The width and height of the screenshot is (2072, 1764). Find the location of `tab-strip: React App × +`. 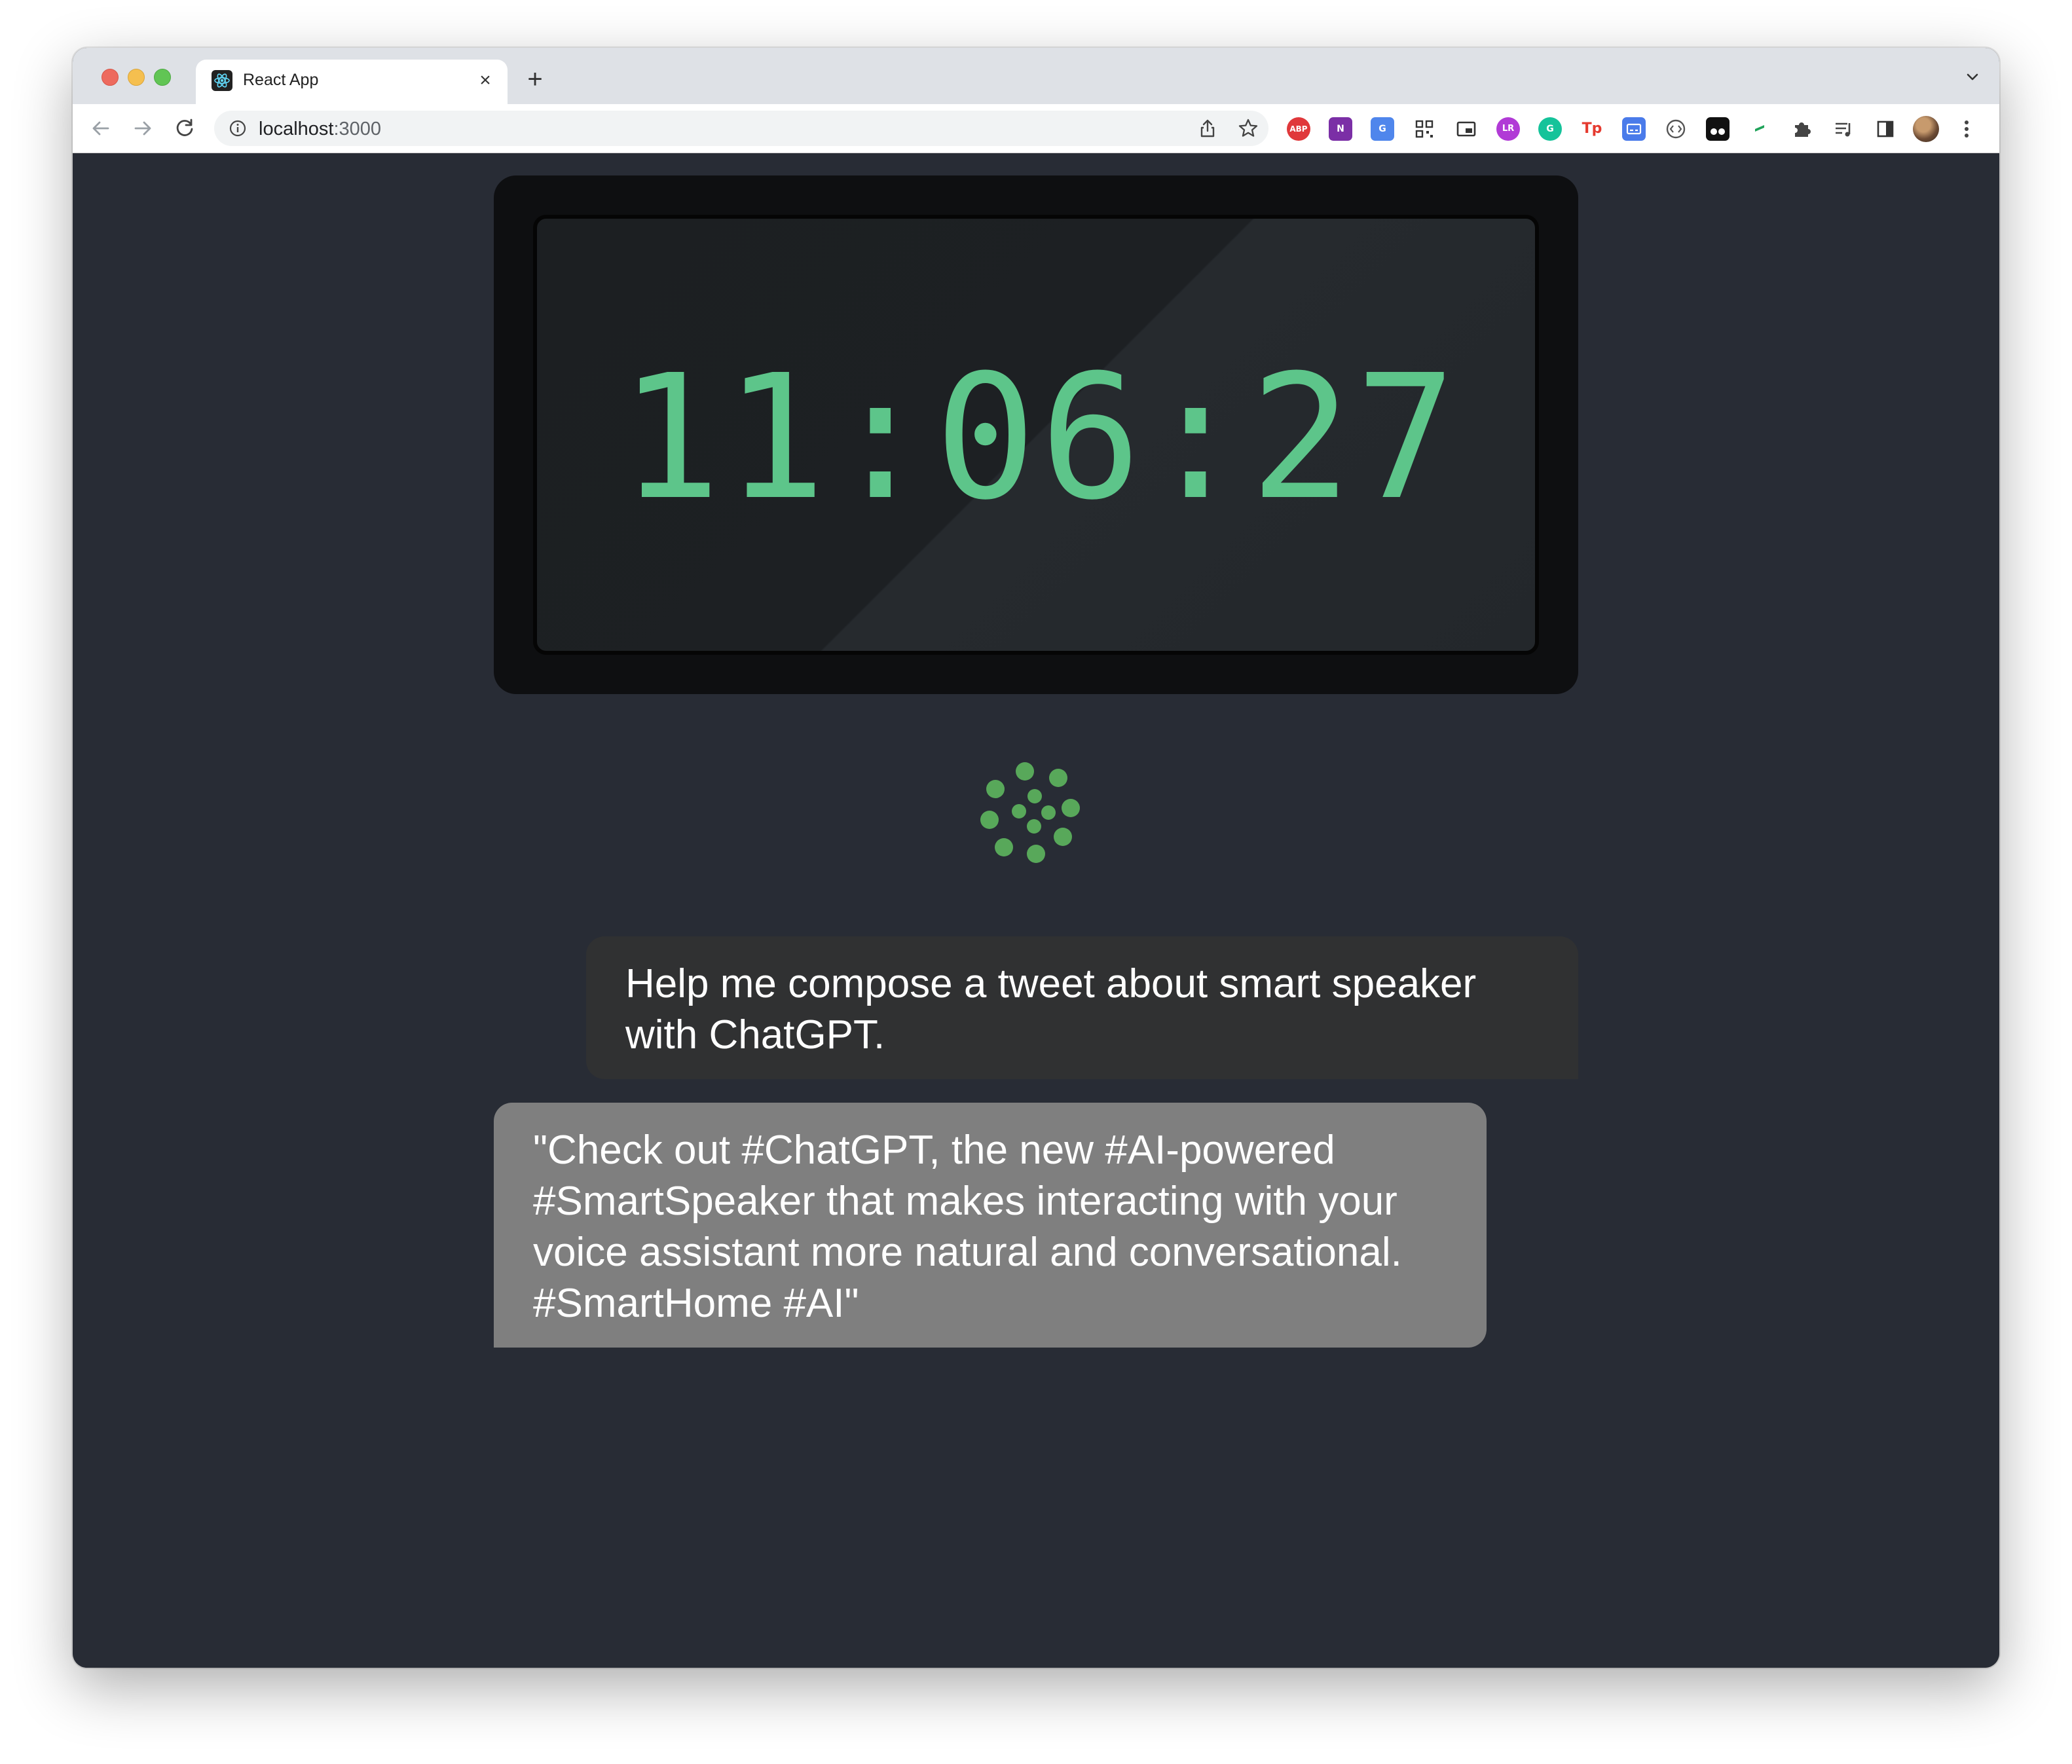

tab-strip: React App × + is located at coordinates (1036, 76).